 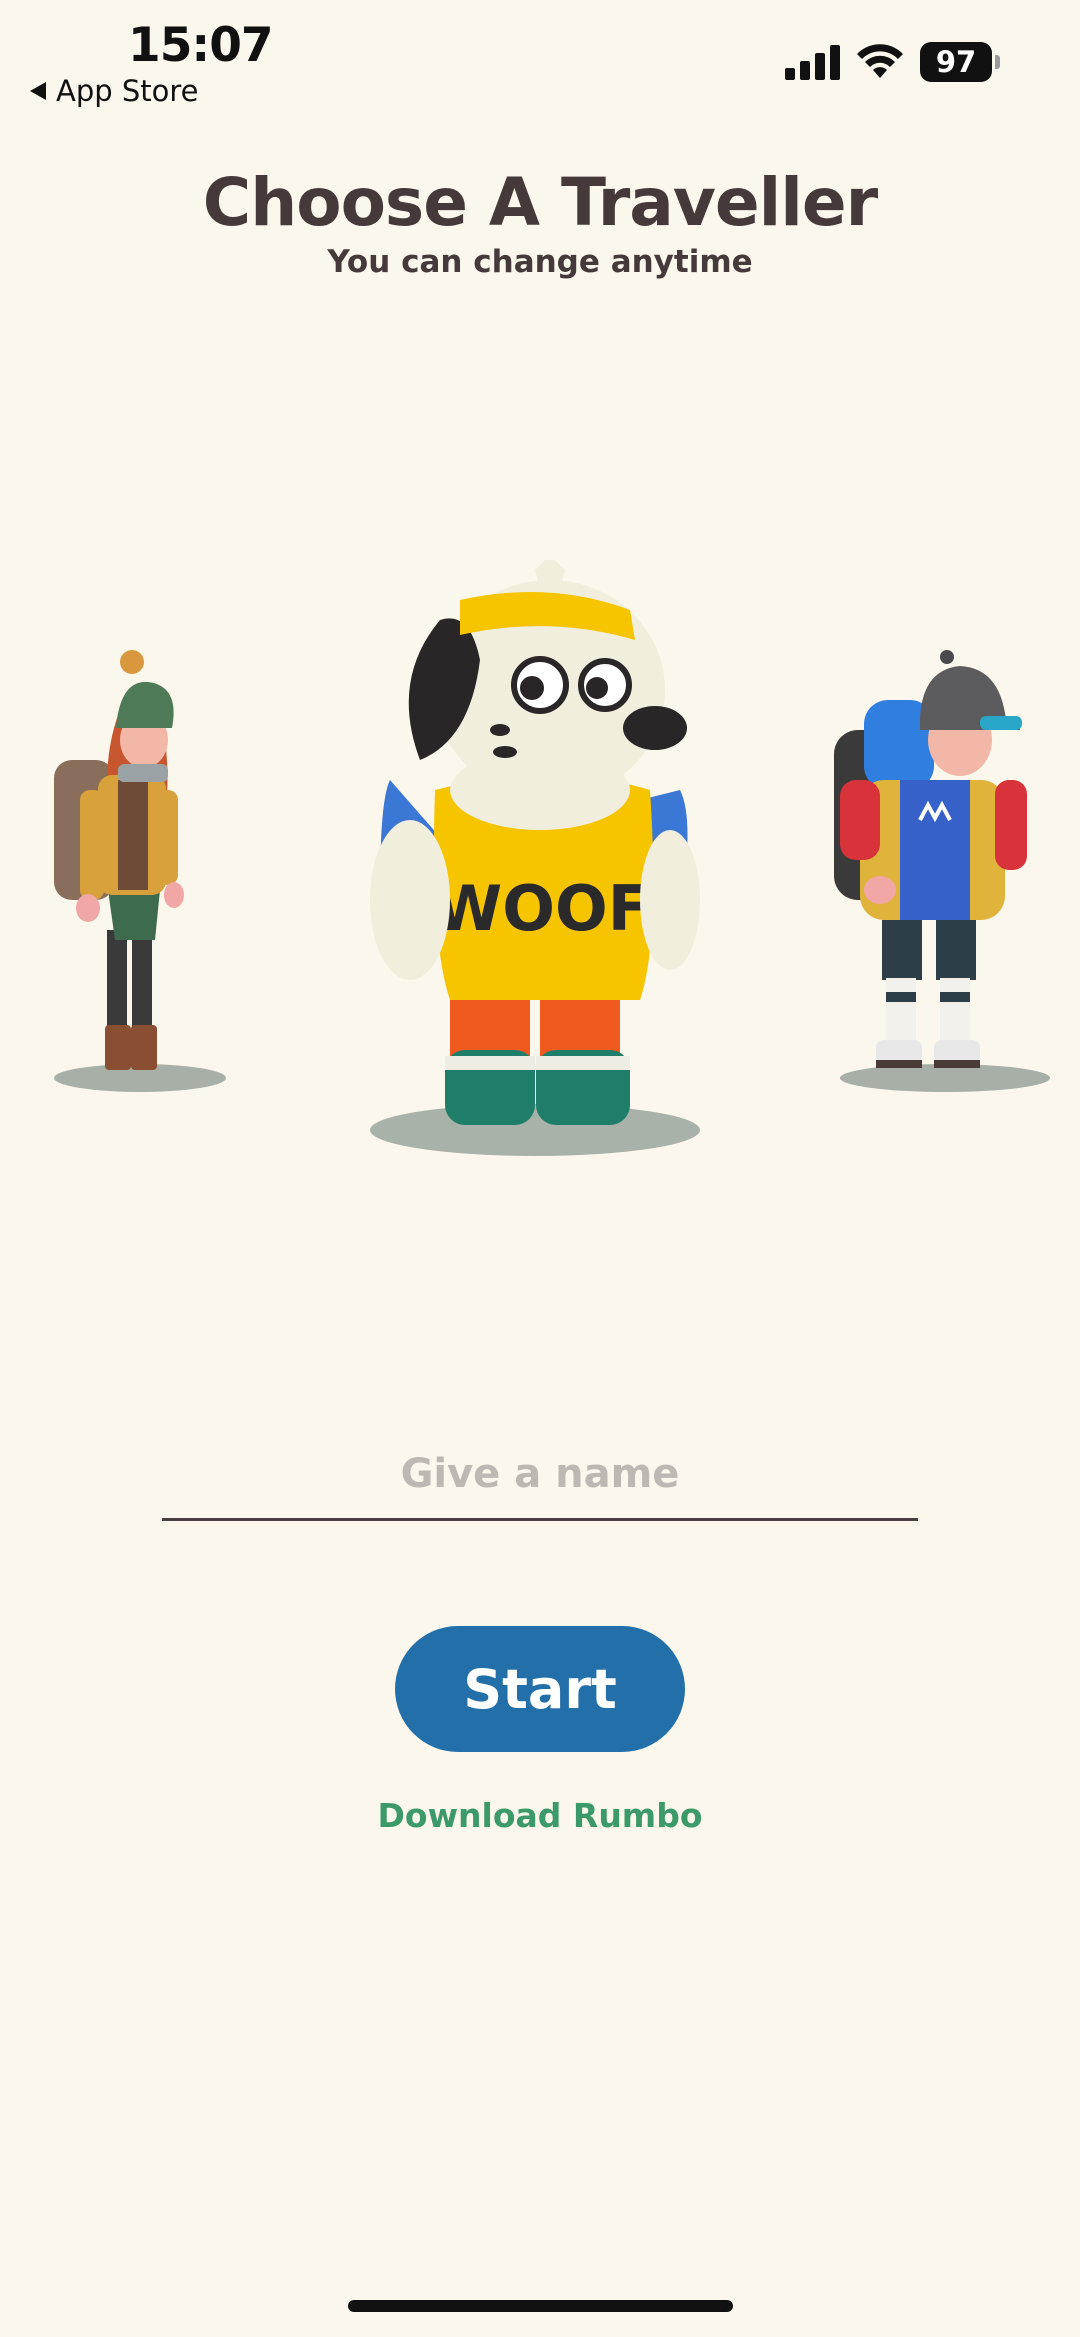 What do you see at coordinates (38, 91) in the screenshot?
I see `back-arrow-icon` at bounding box center [38, 91].